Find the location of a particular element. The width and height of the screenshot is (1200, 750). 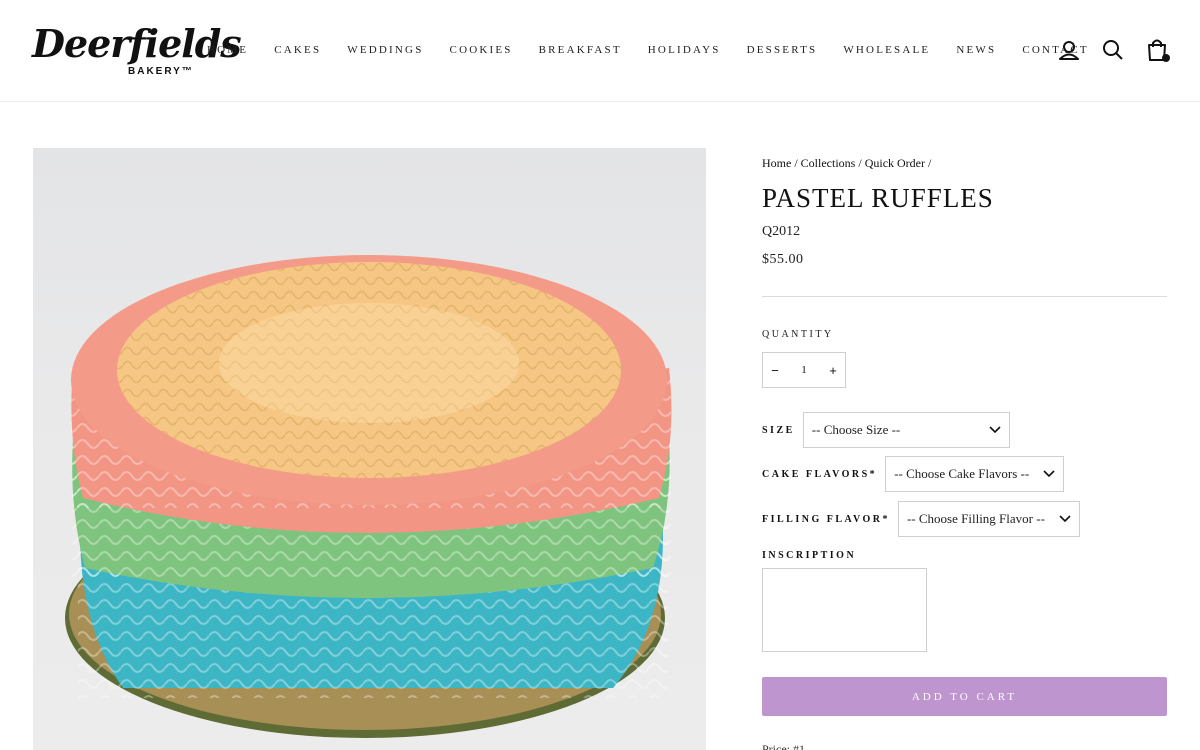

size-option: SIZE -- Choose Size -- is located at coordinates (886, 430).